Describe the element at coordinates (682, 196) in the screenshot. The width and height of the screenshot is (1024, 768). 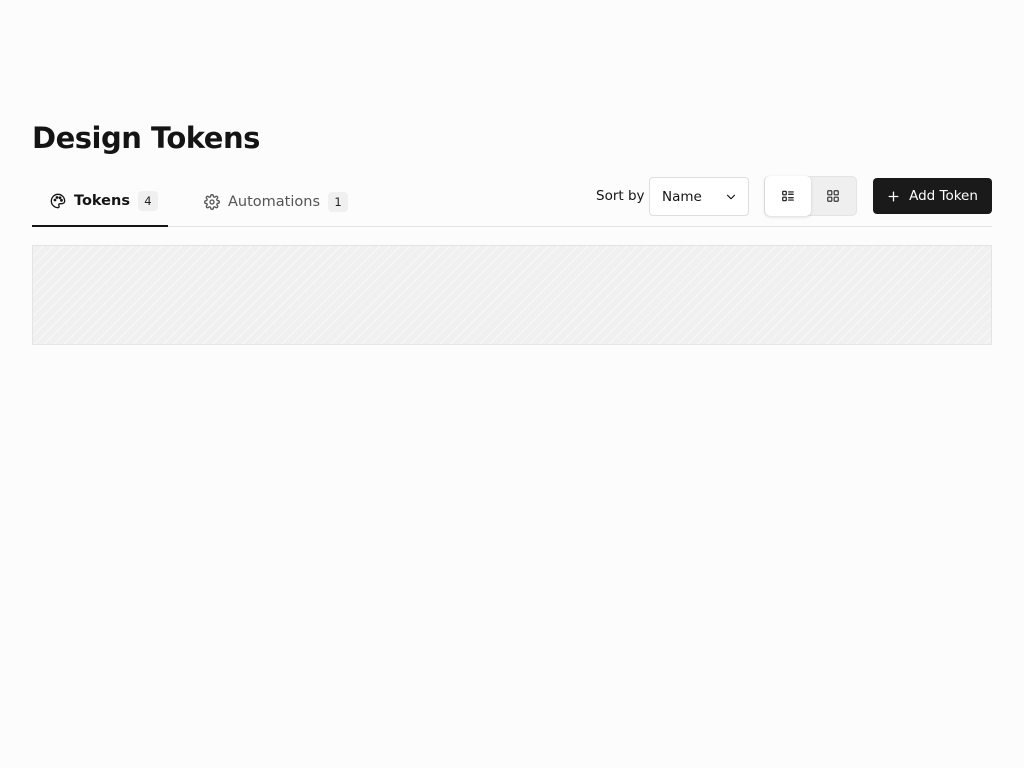
I see `sort-select-value: Name` at that location.